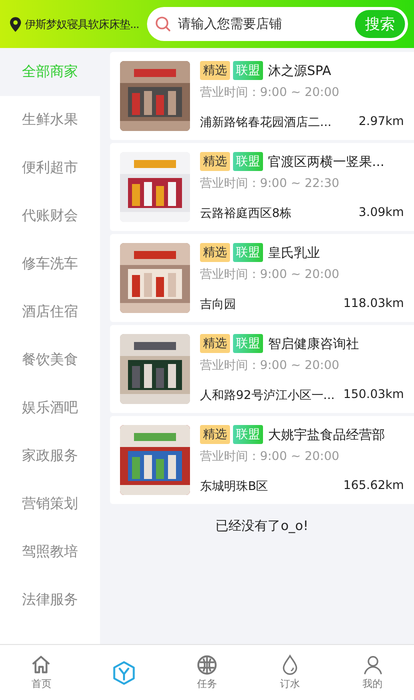 The width and height of the screenshot is (414, 700). What do you see at coordinates (277, 24) in the screenshot?
I see `search-field: 请输入您需要店铺 搜索` at bounding box center [277, 24].